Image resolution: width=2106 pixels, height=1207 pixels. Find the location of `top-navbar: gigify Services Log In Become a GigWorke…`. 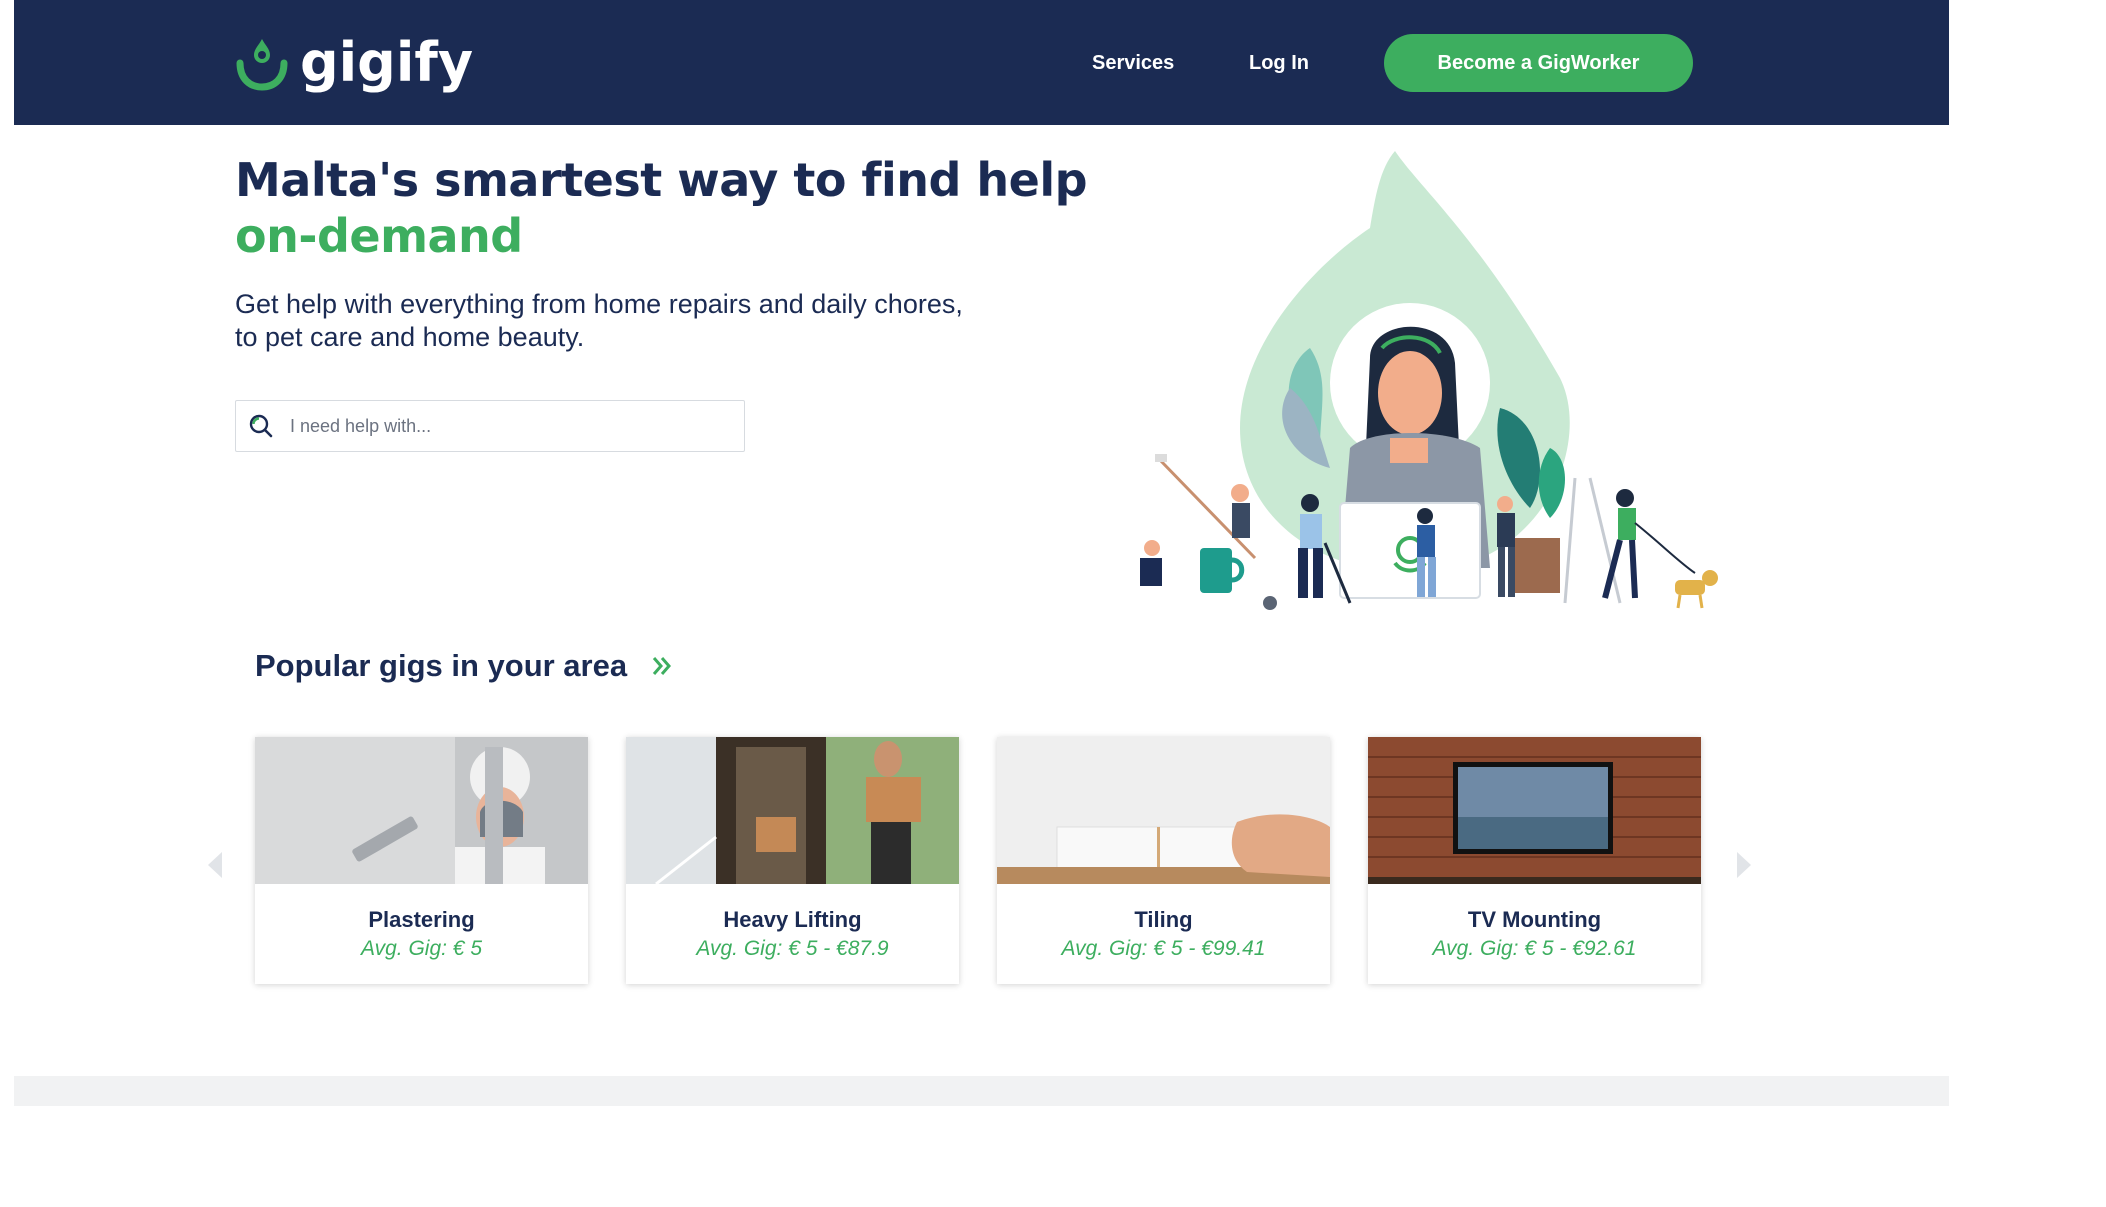

top-navbar: gigify Services Log In Become a GigWorke… is located at coordinates (981, 62).